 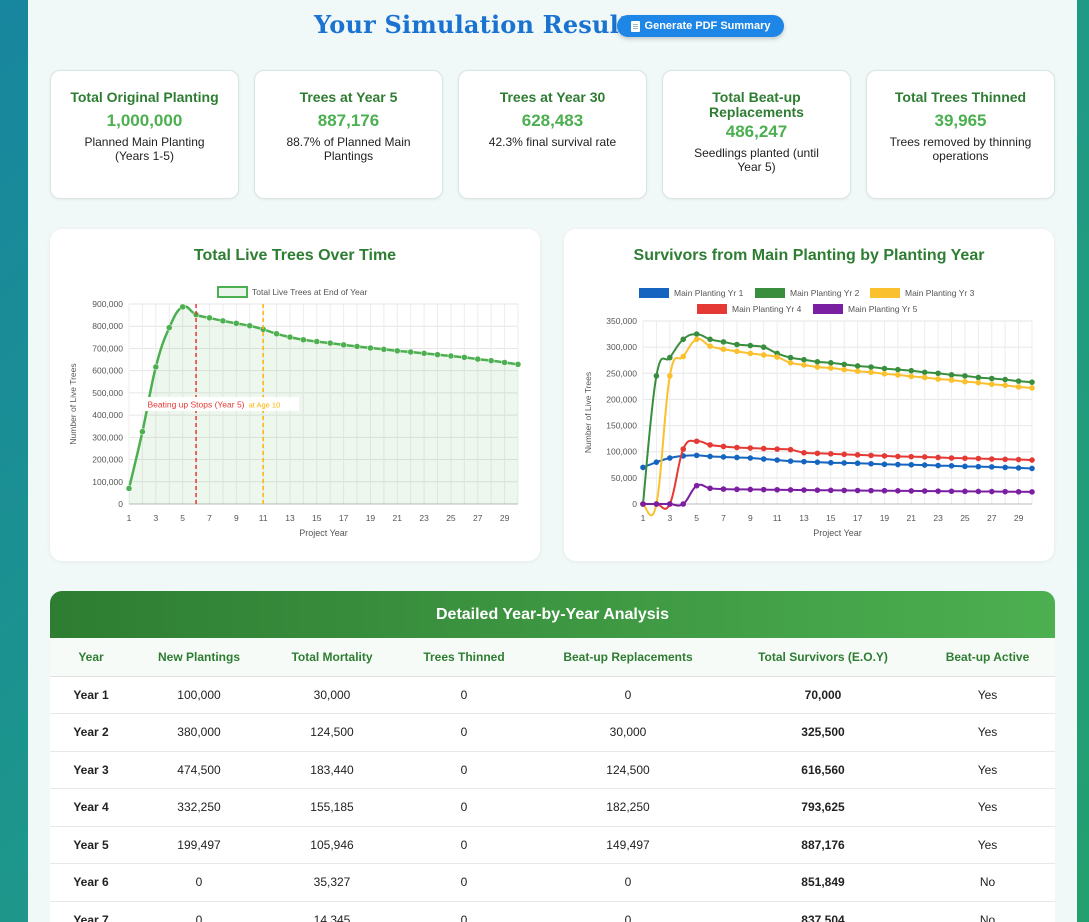 What do you see at coordinates (107, 326) in the screenshot?
I see `y-tick-label: 800,000` at bounding box center [107, 326].